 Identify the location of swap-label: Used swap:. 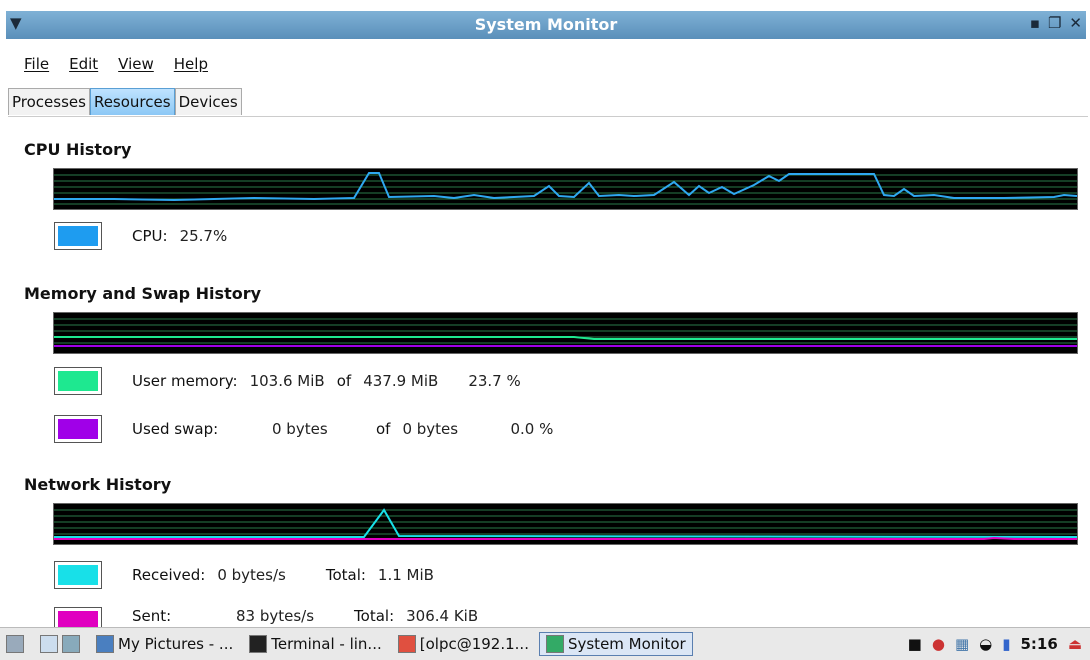
(175, 429).